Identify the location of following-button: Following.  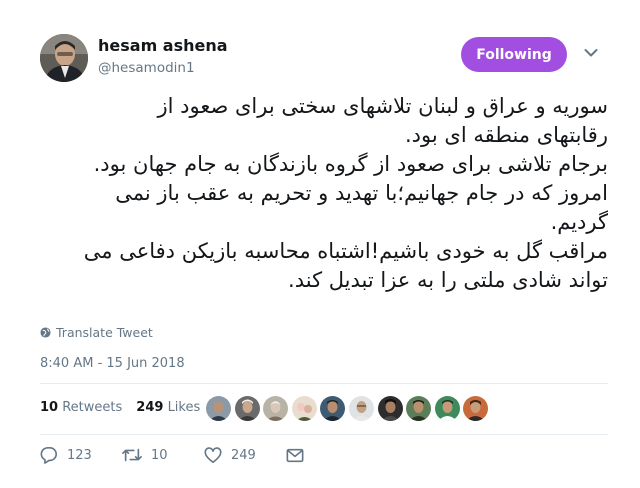
(514, 54).